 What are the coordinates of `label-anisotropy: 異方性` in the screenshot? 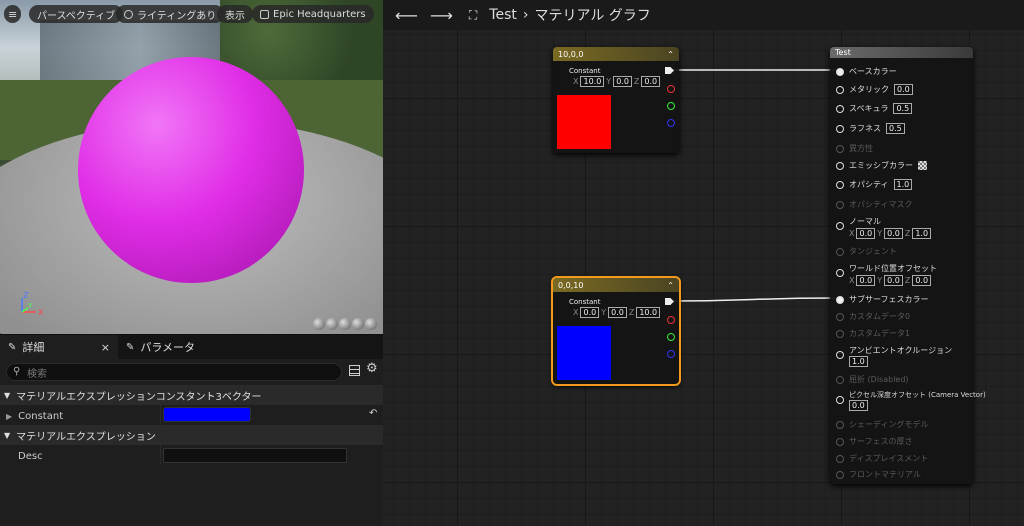 It's located at (861, 148).